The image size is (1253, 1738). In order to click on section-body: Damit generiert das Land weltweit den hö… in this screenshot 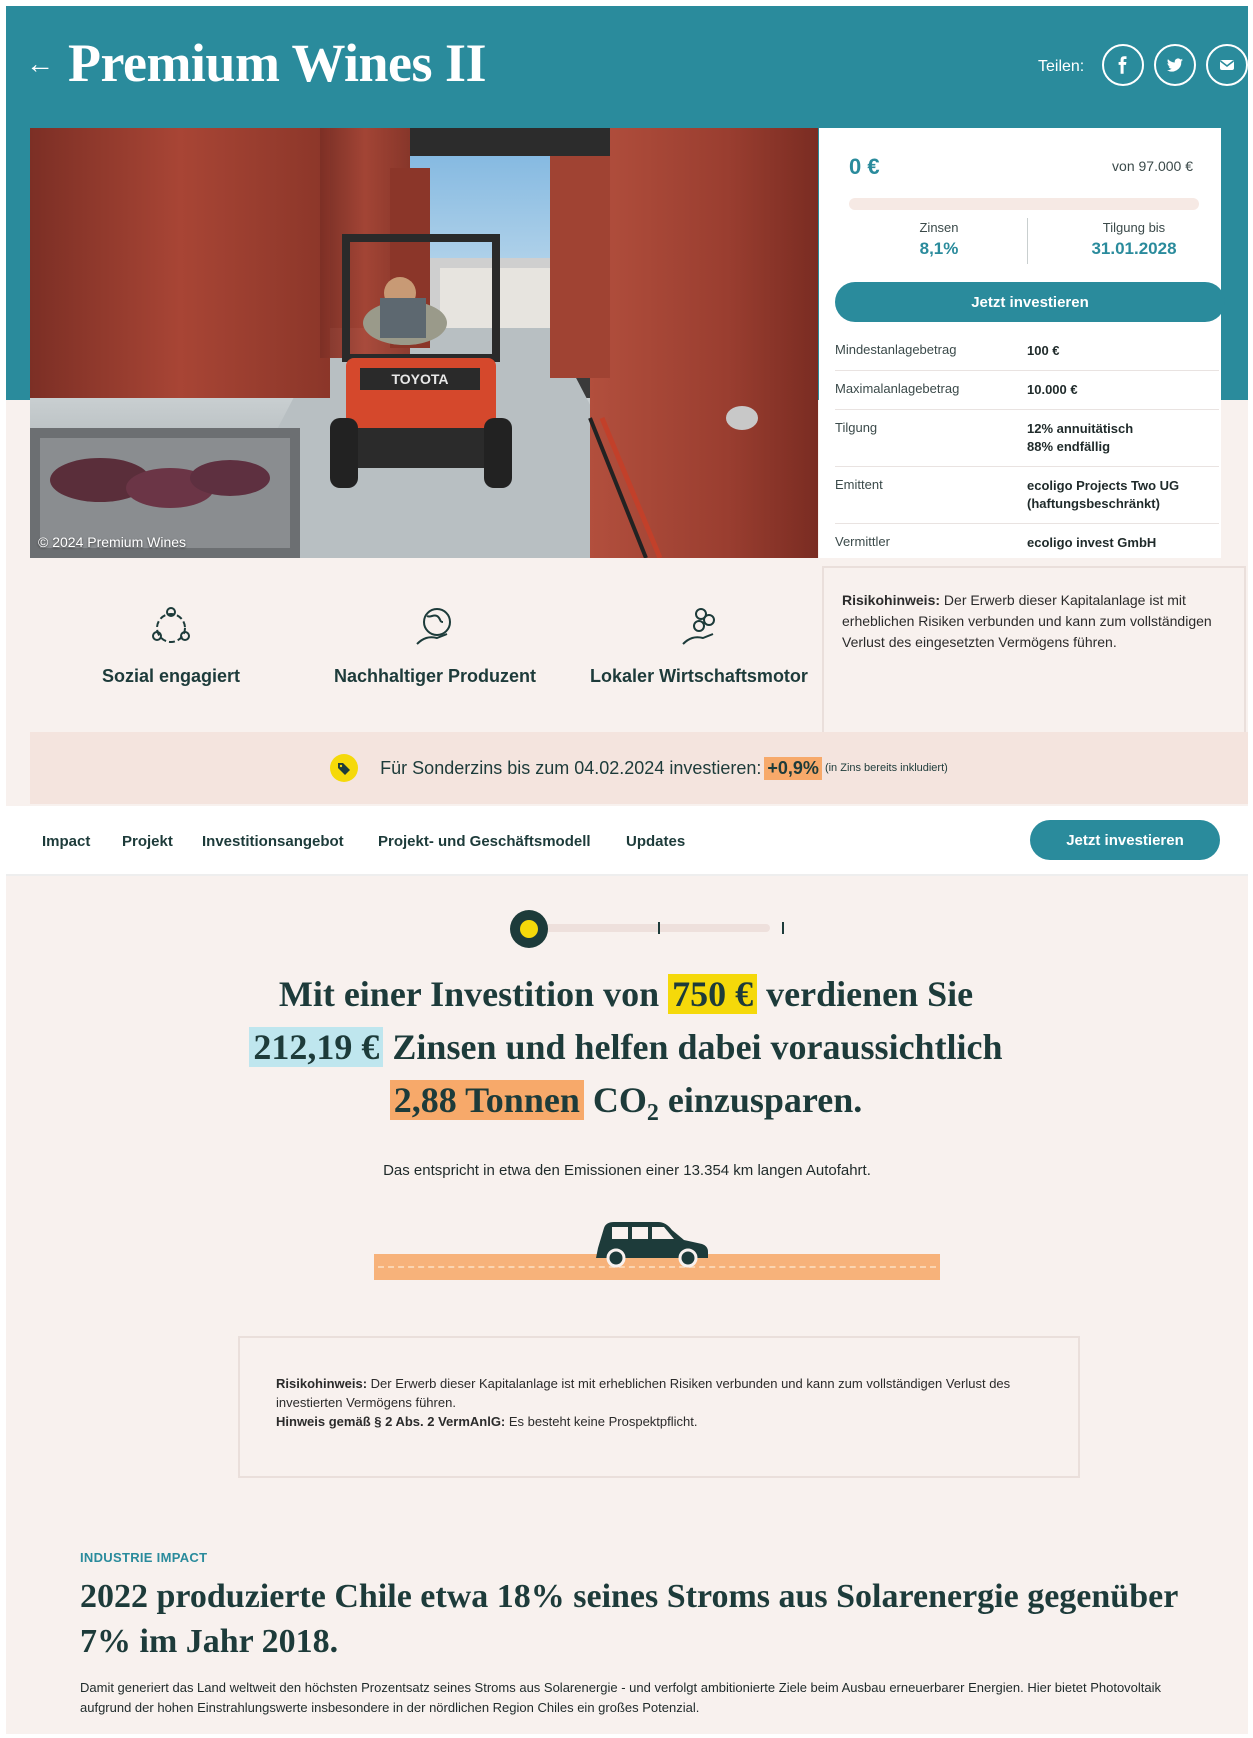, I will do `click(621, 1697)`.